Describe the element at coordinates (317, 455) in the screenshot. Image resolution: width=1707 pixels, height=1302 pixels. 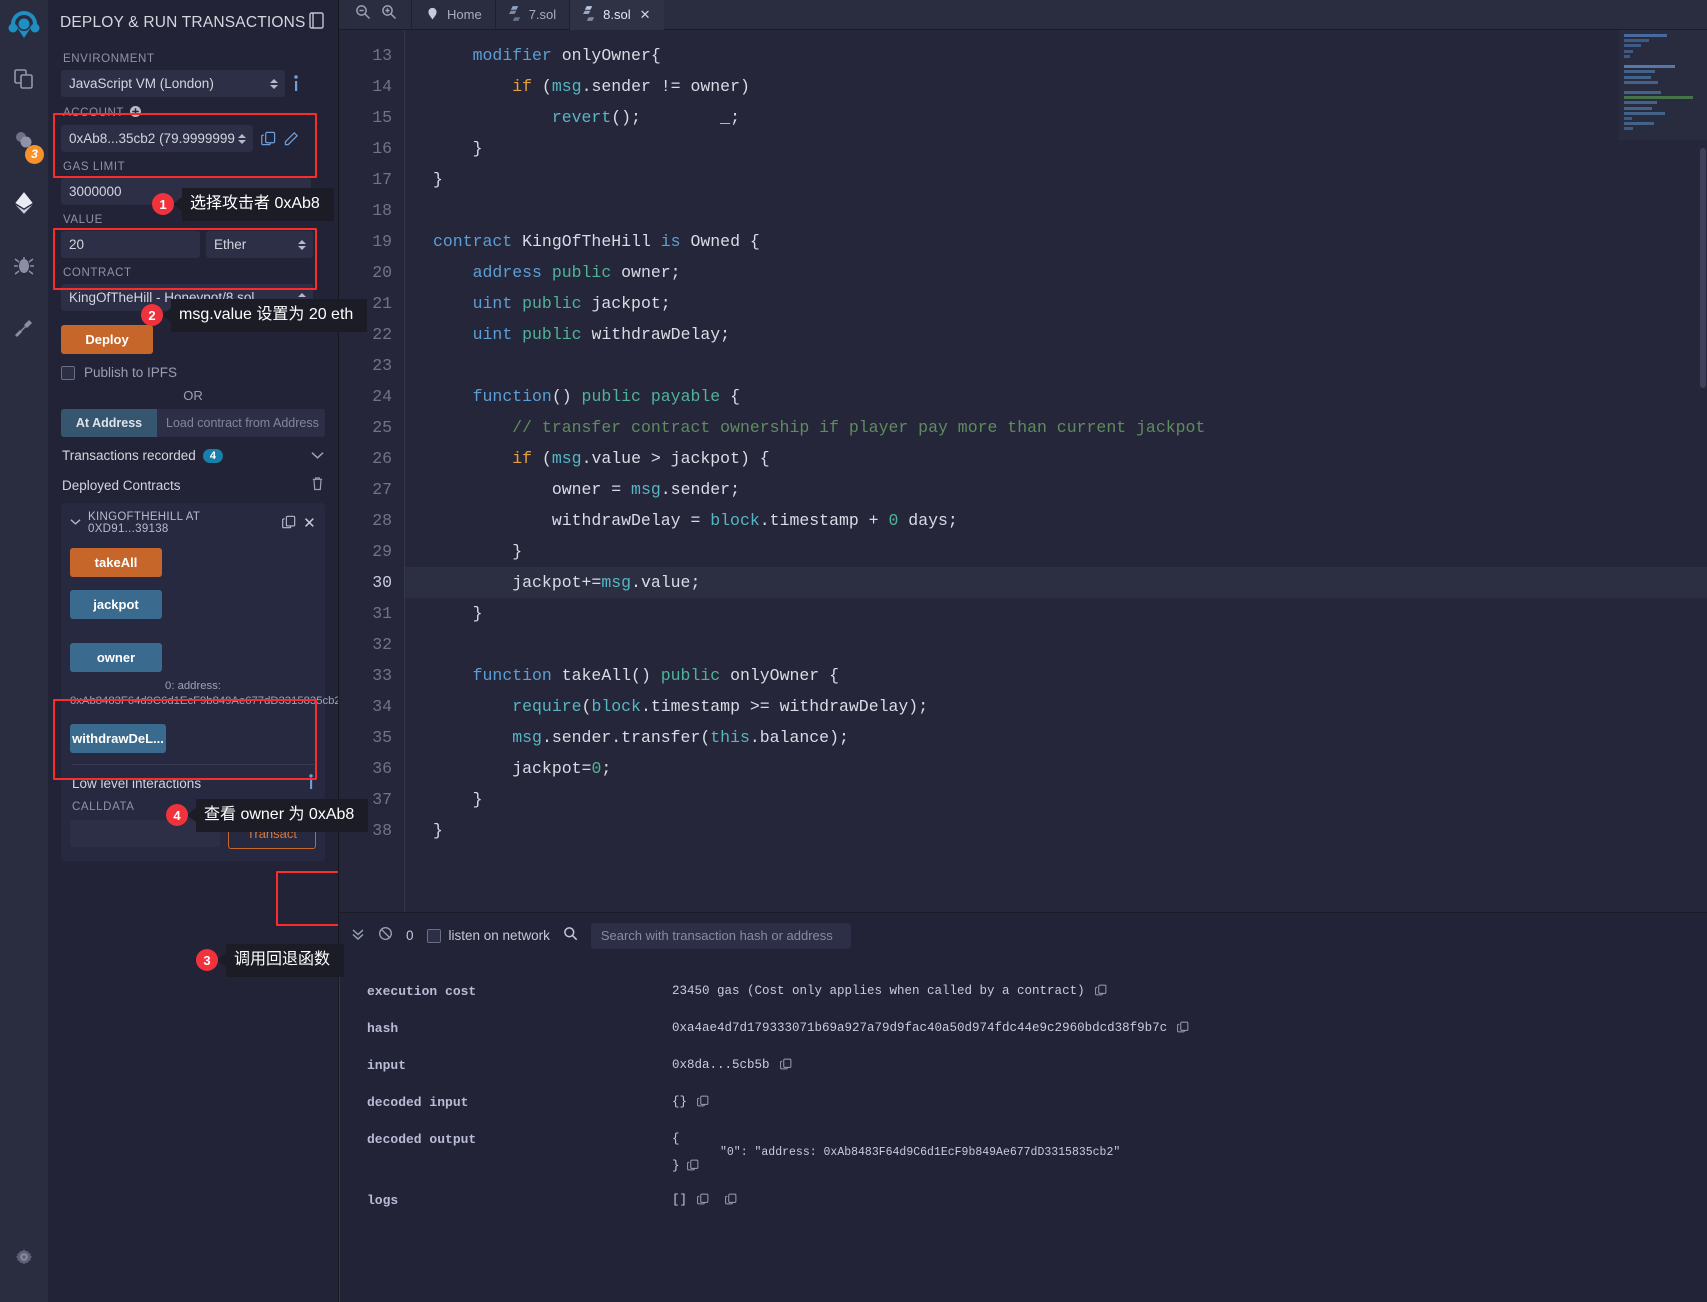
I see `chevron-down-icon` at that location.